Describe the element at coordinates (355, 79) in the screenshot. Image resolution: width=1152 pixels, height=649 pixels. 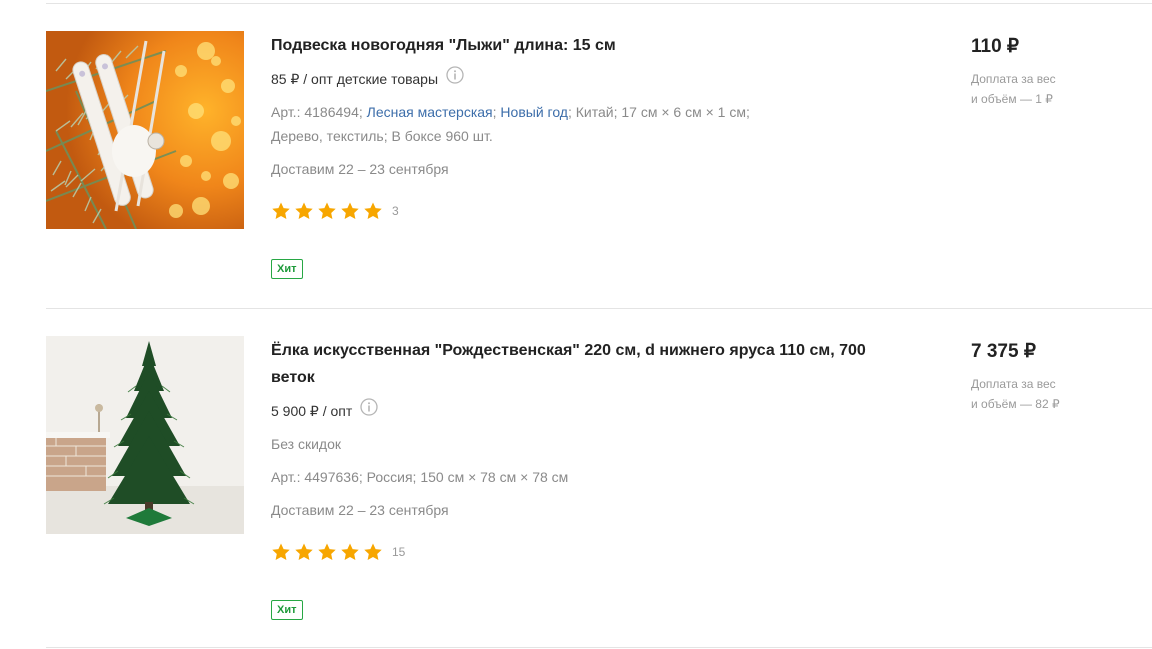
I see `wholesale-price-text: 85 ₽ / опт детские товары` at that location.